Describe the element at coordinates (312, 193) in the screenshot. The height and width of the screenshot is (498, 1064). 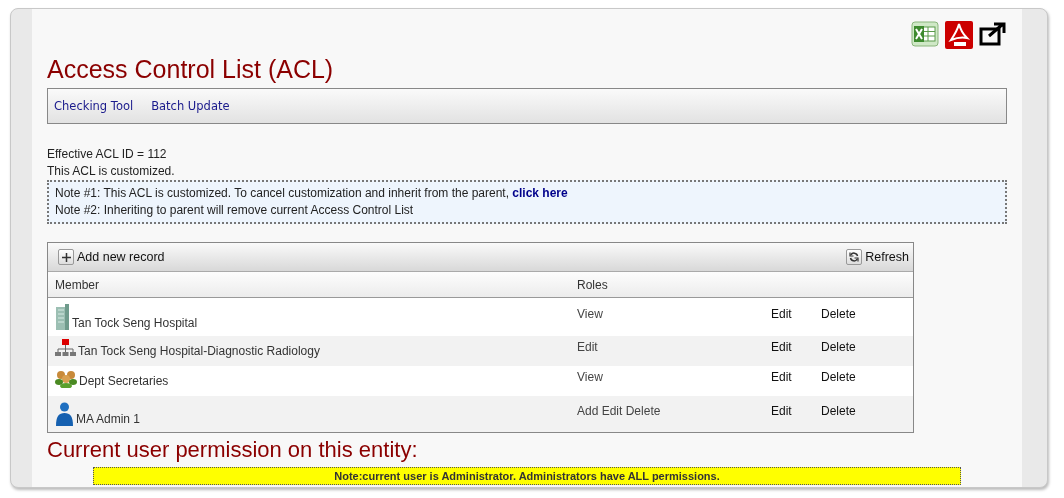
I see `note-text: Note #1: This ACL is customized. To cancel customization and inherit from the parent, click here` at that location.